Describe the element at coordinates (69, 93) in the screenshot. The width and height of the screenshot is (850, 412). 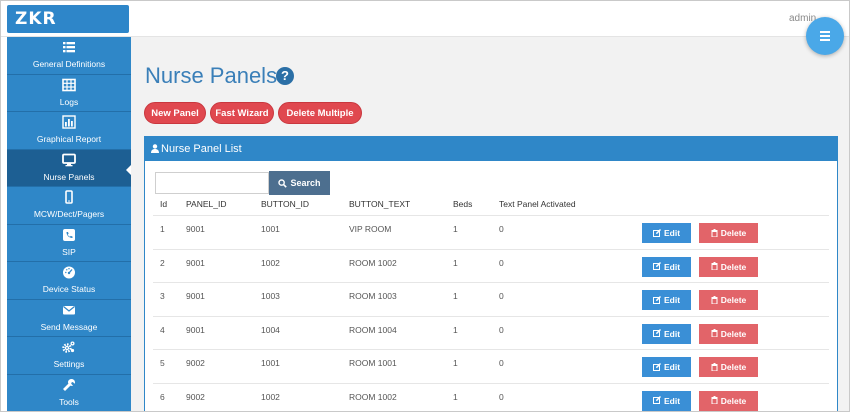
I see `sidebar-item-logs: Logs` at that location.